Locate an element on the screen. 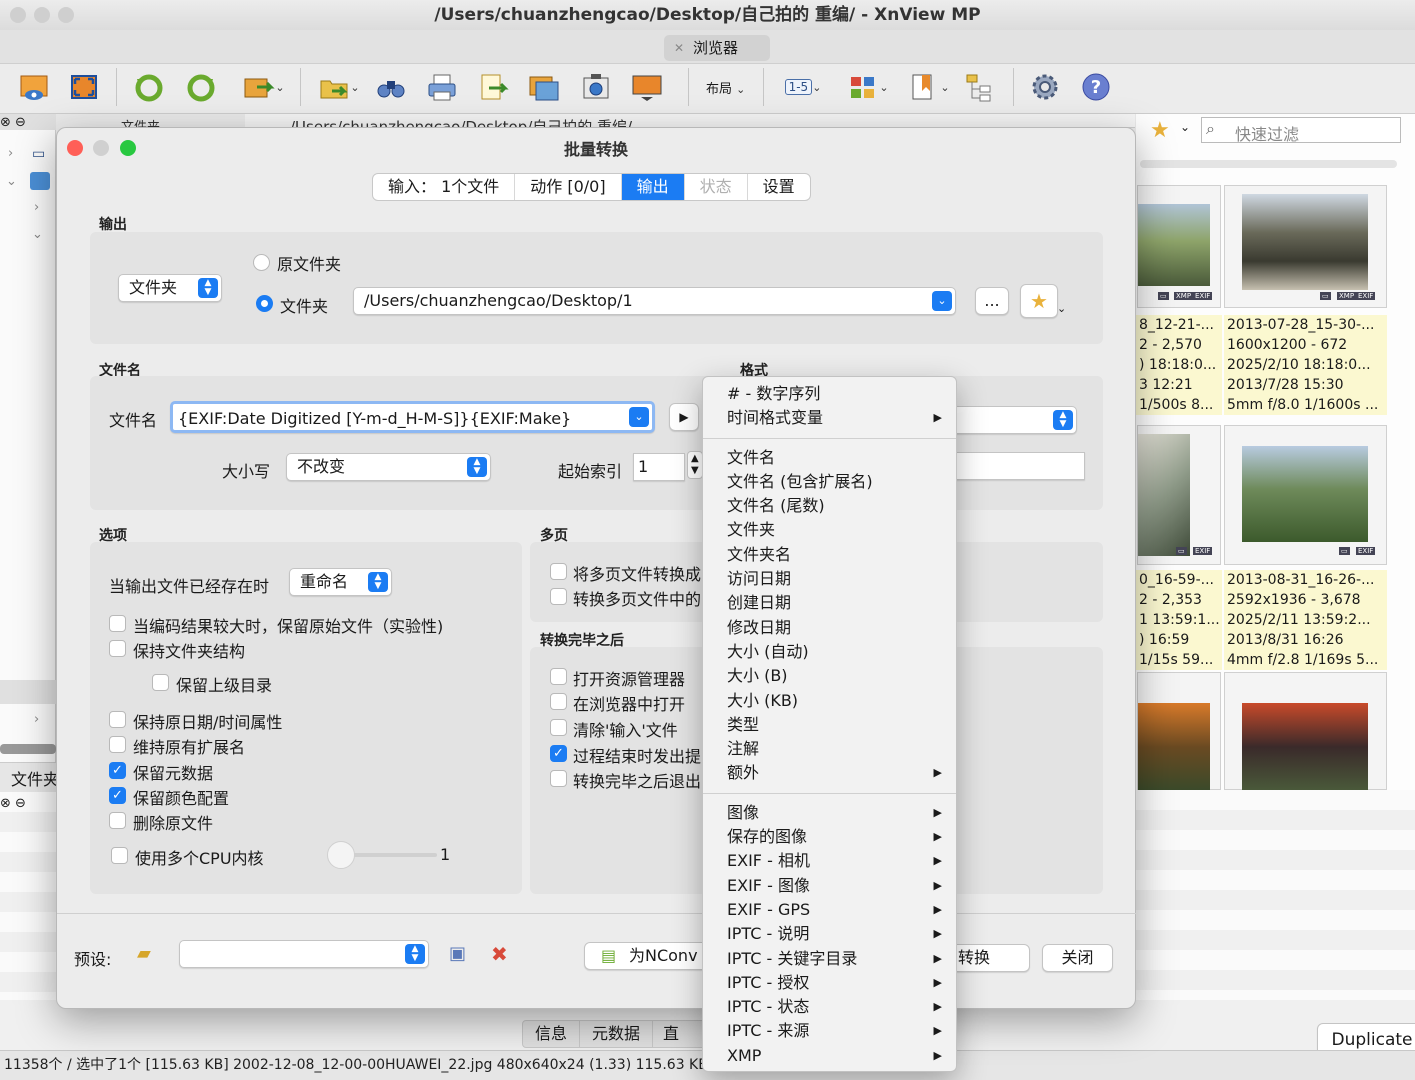 Image resolution: width=1415 pixels, height=1080 pixels. tab-input: 输入： 1个文件 is located at coordinates (444, 187).